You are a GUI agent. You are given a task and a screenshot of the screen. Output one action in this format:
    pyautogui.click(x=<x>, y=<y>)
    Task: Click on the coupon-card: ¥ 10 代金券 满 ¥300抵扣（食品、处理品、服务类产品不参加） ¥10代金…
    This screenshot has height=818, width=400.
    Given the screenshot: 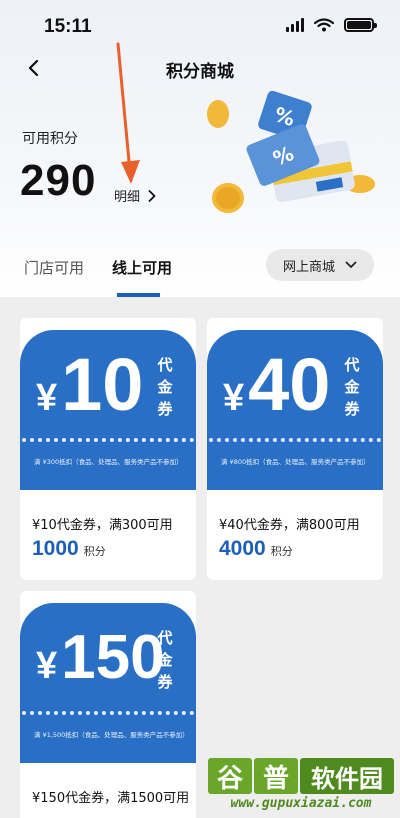 What is the action you would take?
    pyautogui.click(x=108, y=449)
    